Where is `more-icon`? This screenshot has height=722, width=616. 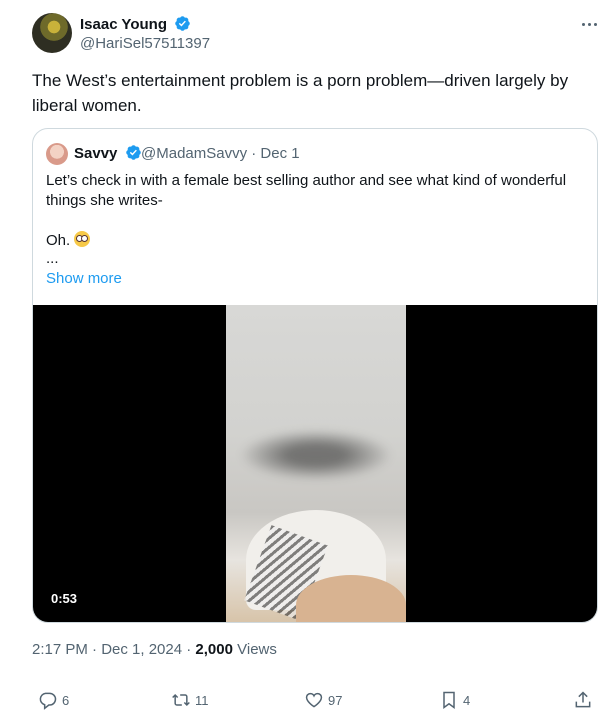 more-icon is located at coordinates (583, 24).